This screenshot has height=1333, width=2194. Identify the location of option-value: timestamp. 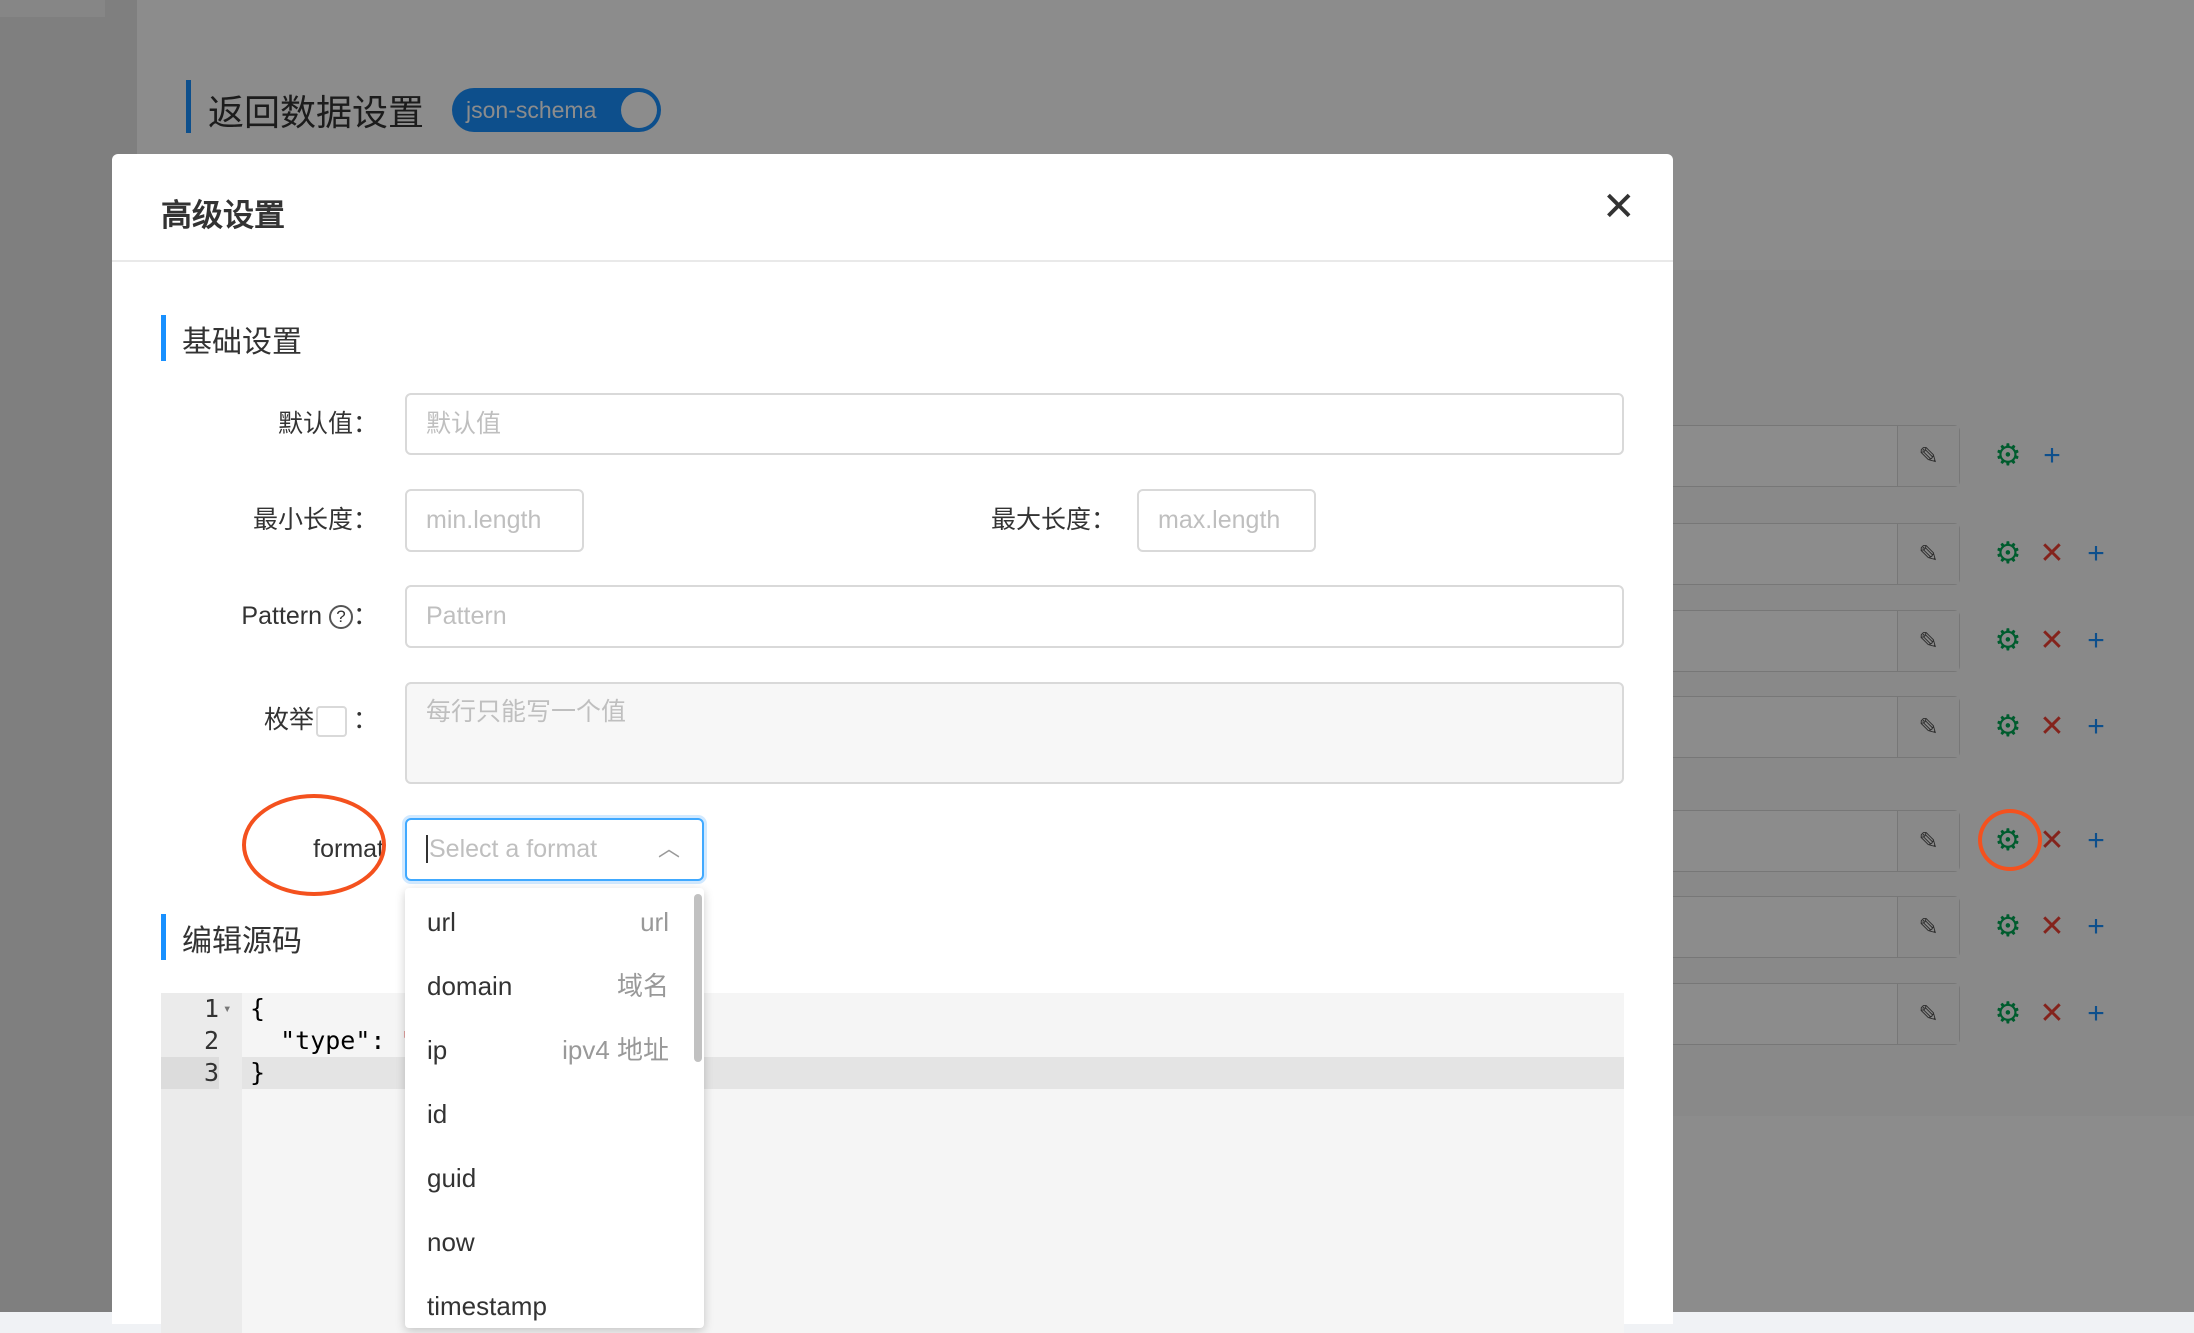
(487, 1306).